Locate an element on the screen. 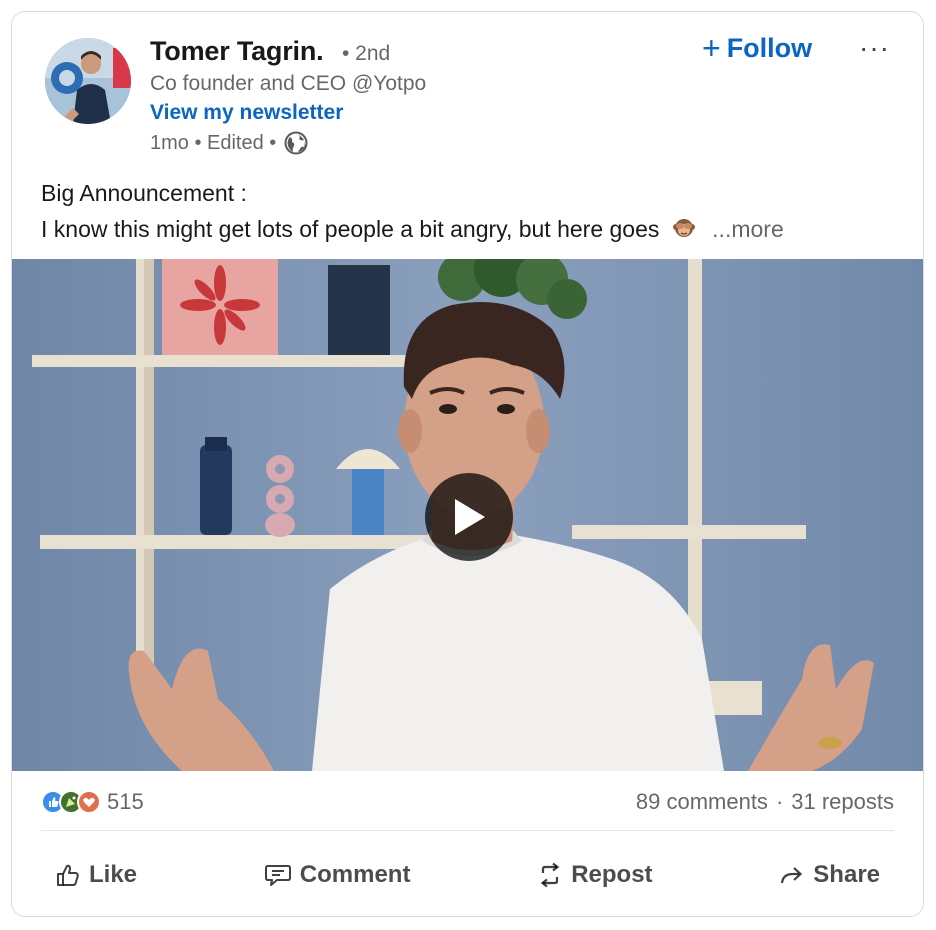  author-name: Tomer Tagrin. is located at coordinates (237, 51).